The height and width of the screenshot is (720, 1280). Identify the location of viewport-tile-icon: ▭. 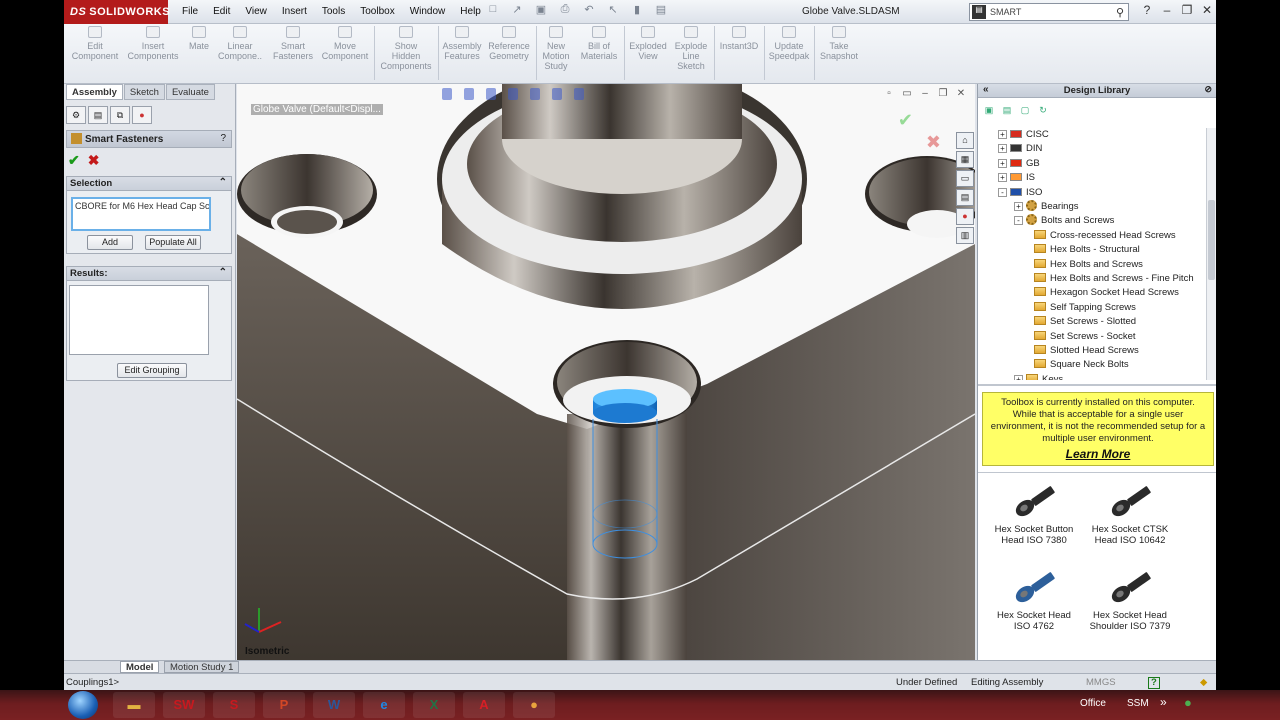
(907, 93).